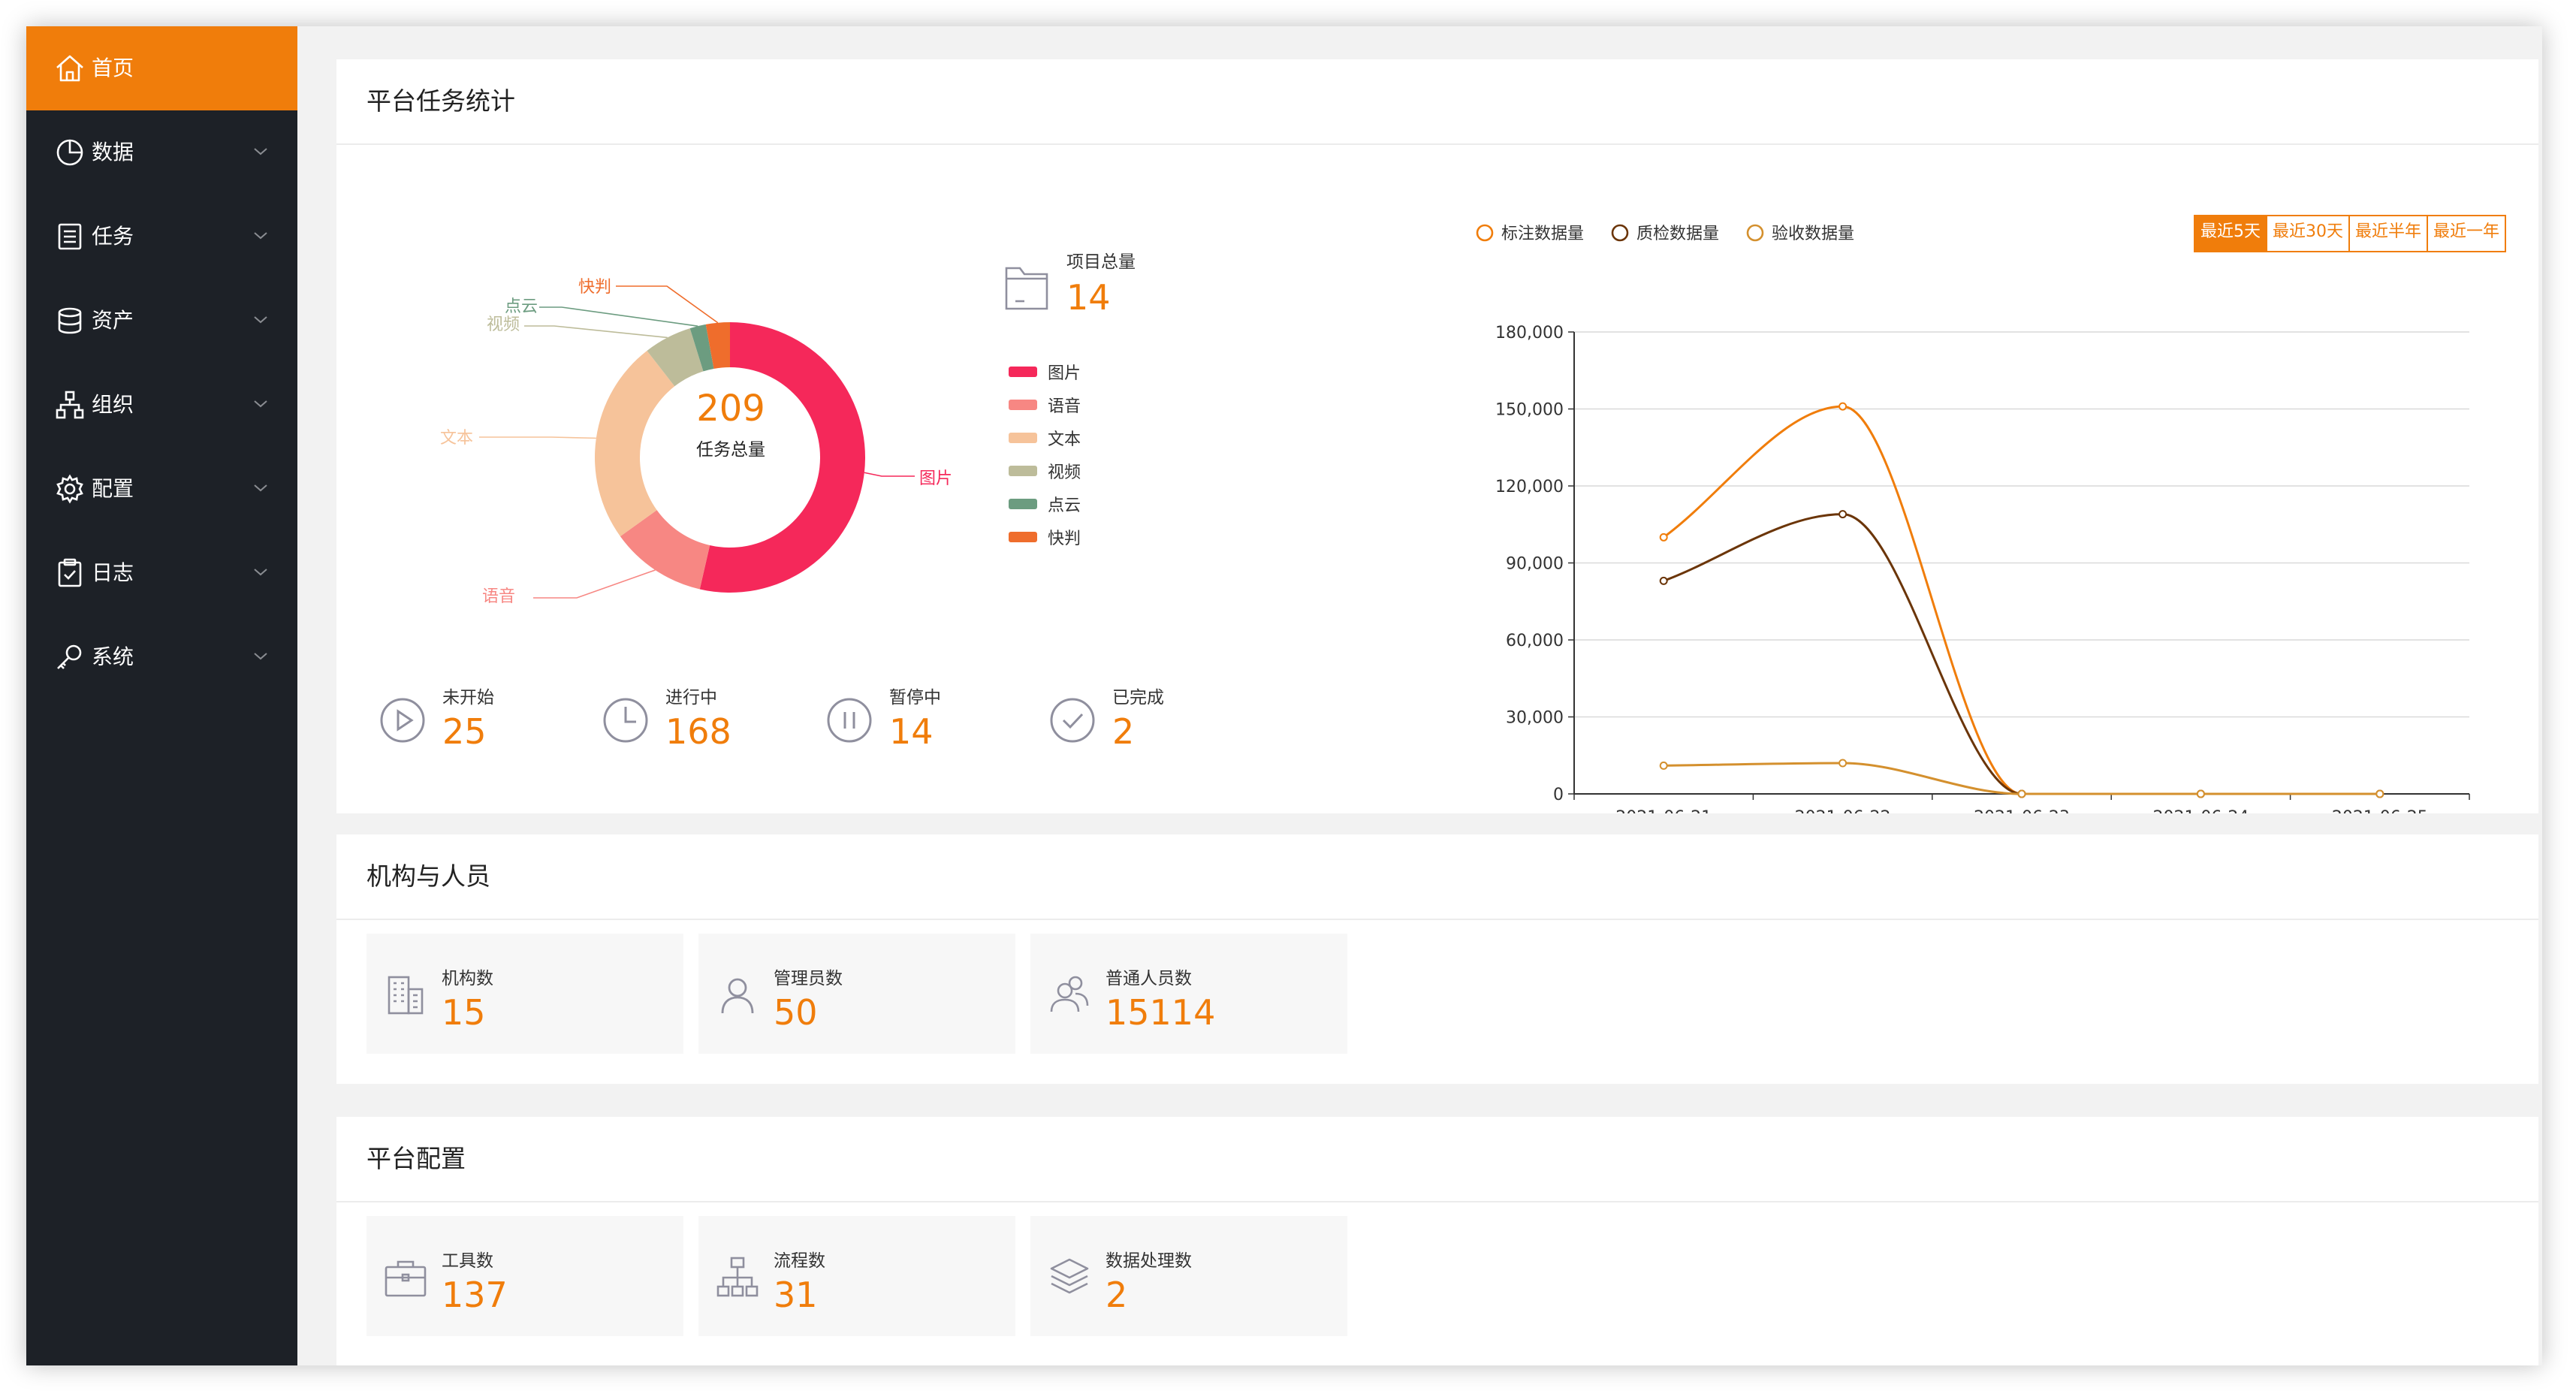 This screenshot has width=2576, height=1394. What do you see at coordinates (1161, 1012) in the screenshot?
I see `tile-value: 15114` at bounding box center [1161, 1012].